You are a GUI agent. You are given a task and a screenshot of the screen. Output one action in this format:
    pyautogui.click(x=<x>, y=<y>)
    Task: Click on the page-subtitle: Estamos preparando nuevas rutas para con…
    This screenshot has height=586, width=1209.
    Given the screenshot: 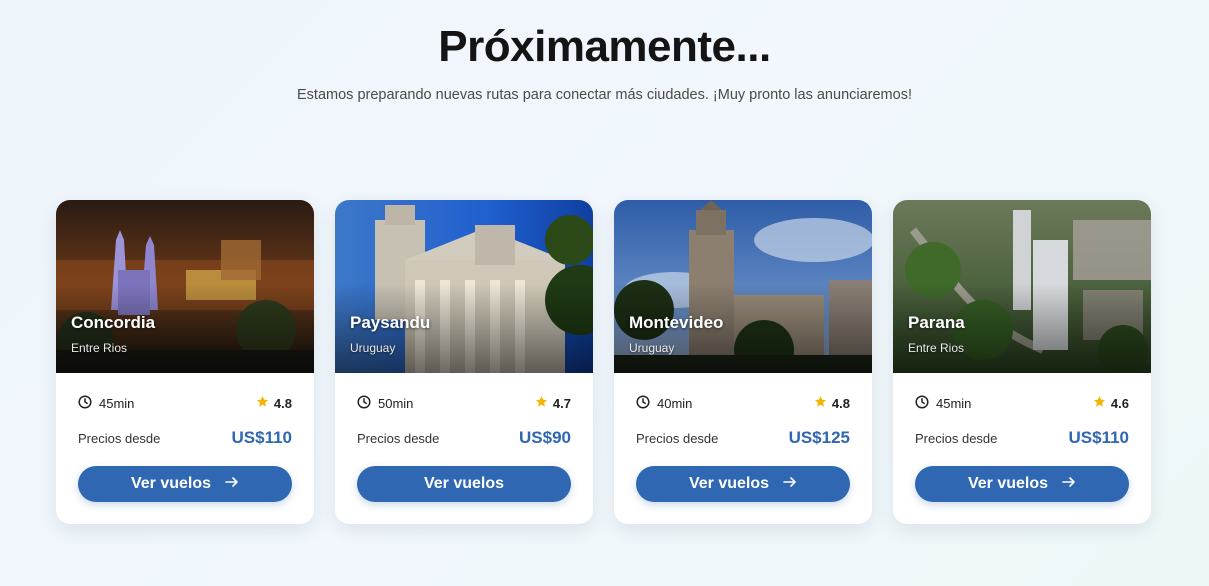 What is the action you would take?
    pyautogui.click(x=604, y=95)
    